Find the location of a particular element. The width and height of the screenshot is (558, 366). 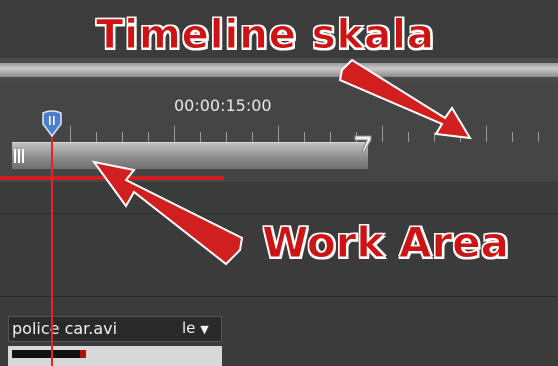

arrow-to-scale-icon is located at coordinates (405, 99).